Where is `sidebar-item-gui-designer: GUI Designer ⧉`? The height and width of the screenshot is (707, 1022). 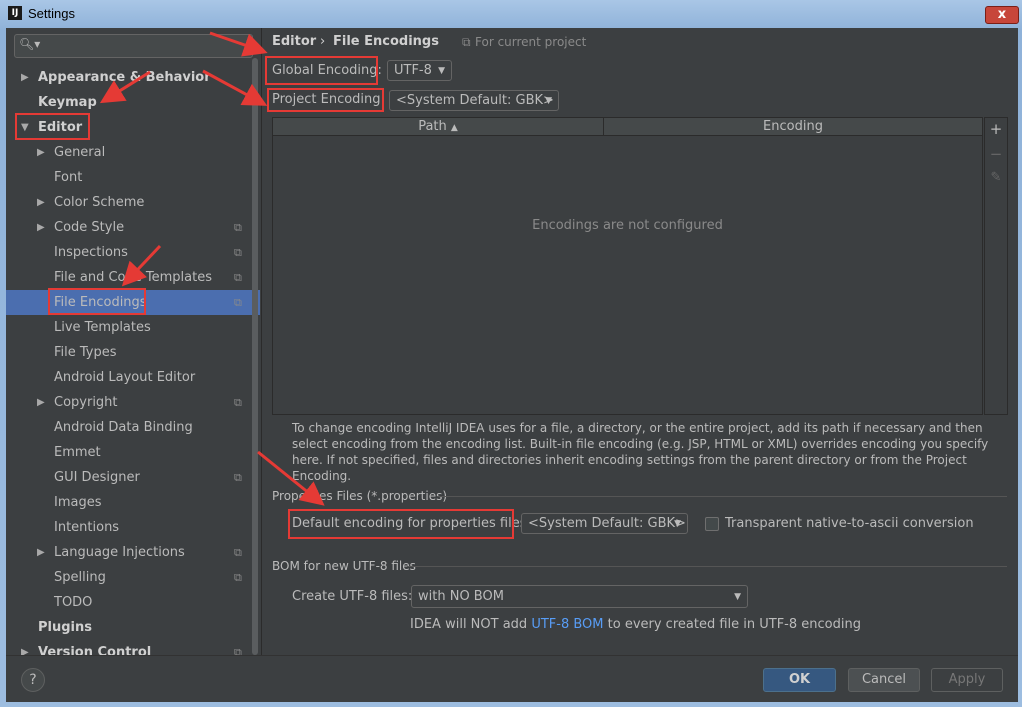 sidebar-item-gui-designer: GUI Designer ⧉ is located at coordinates (133, 477).